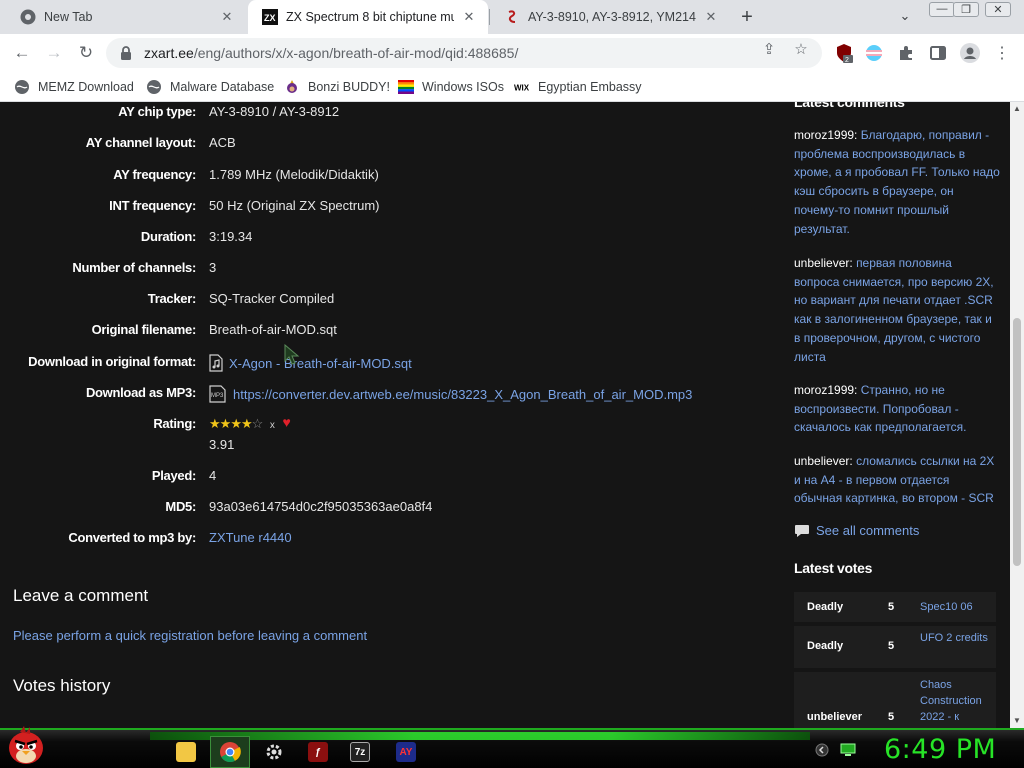  Describe the element at coordinates (222, 142) in the screenshot. I see `detail-value: ACB` at that location.